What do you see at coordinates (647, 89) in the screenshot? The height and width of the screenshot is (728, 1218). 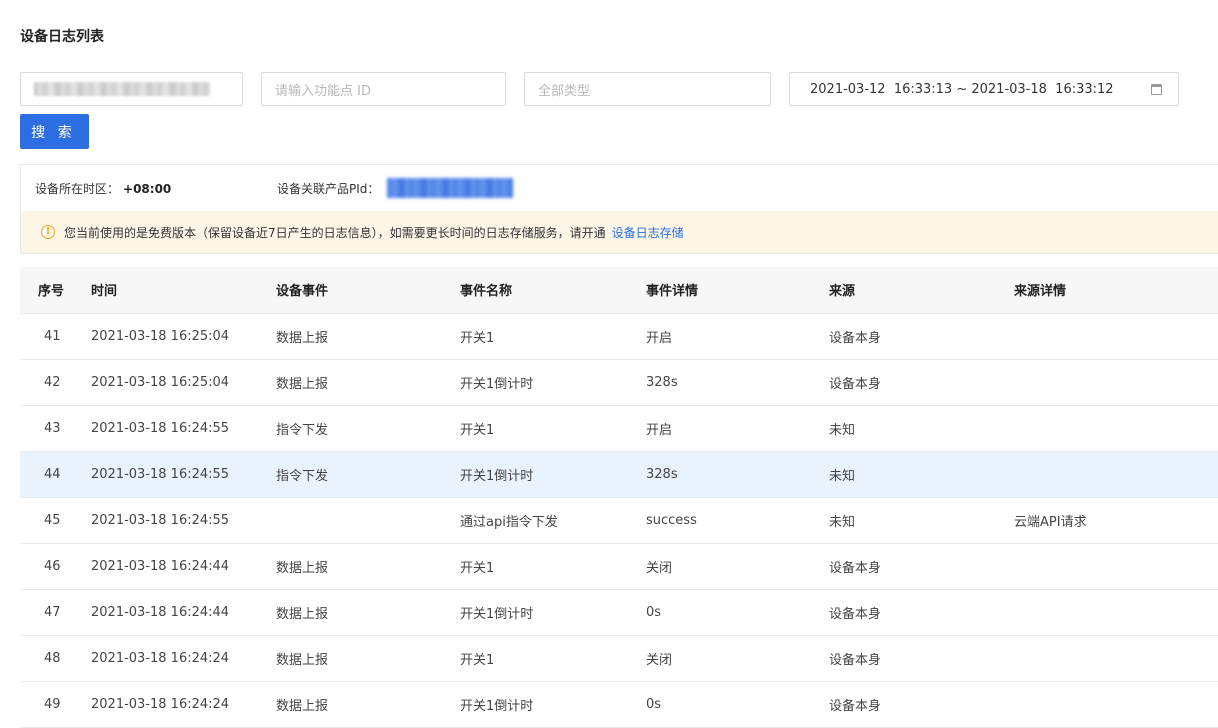 I see `event-type-select: 全部类型` at bounding box center [647, 89].